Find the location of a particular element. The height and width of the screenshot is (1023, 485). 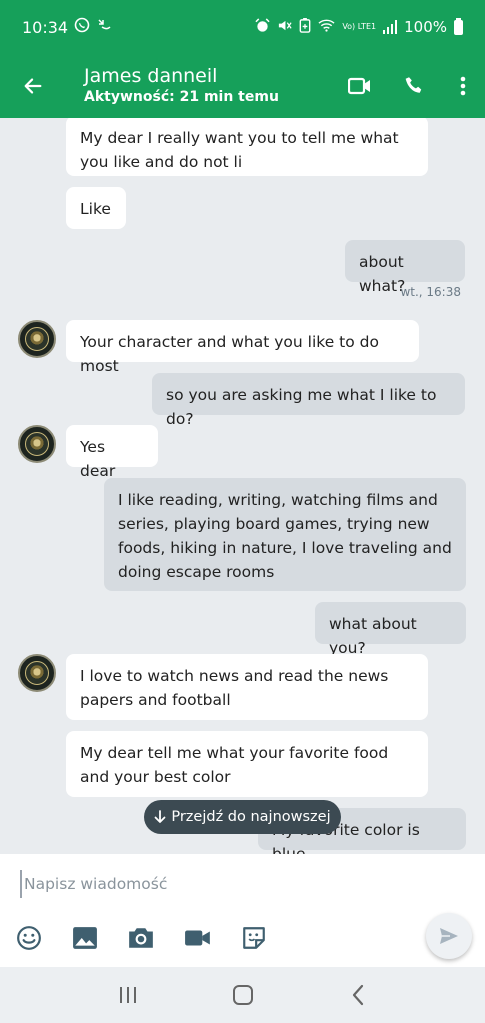

more-options-button is located at coordinates (463, 86).